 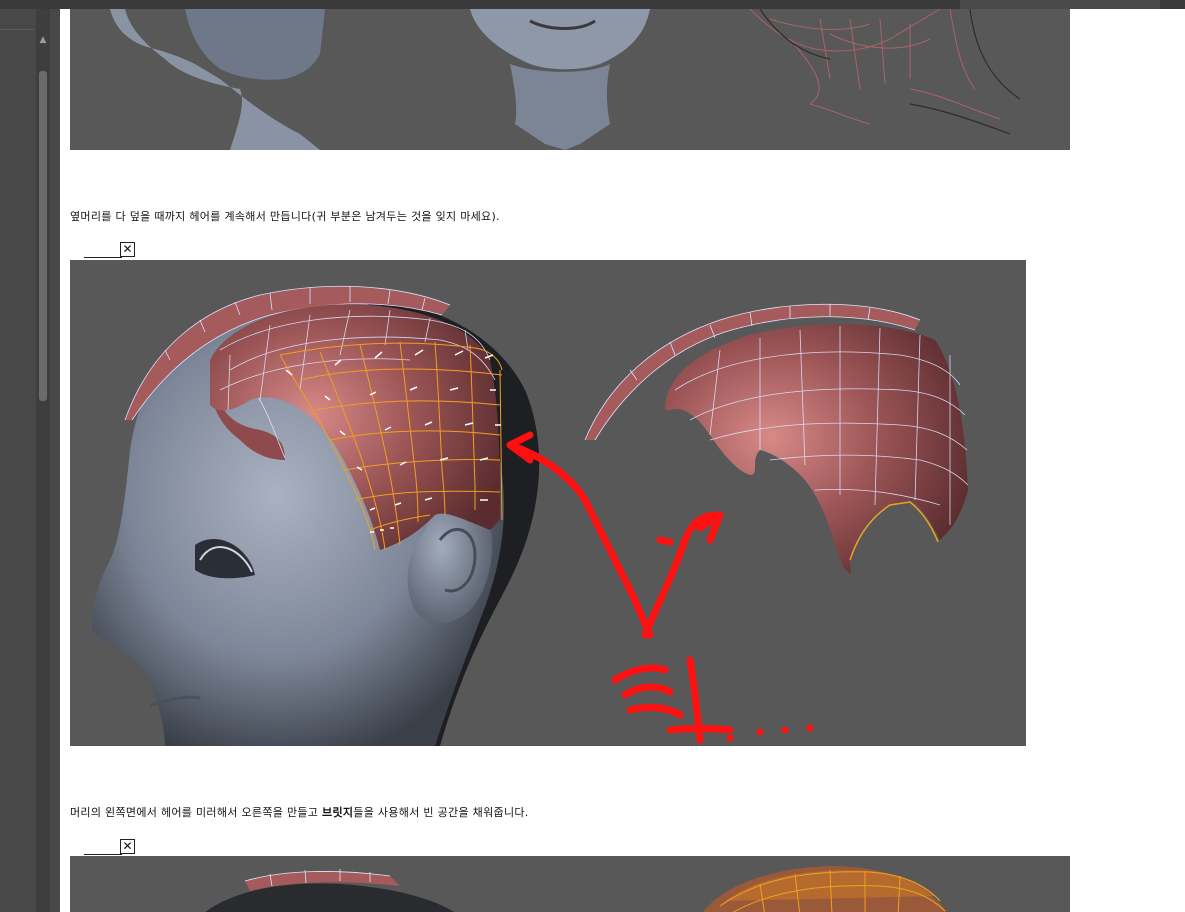 I want to click on tutorial-image-head-views, so click(x=570, y=79).